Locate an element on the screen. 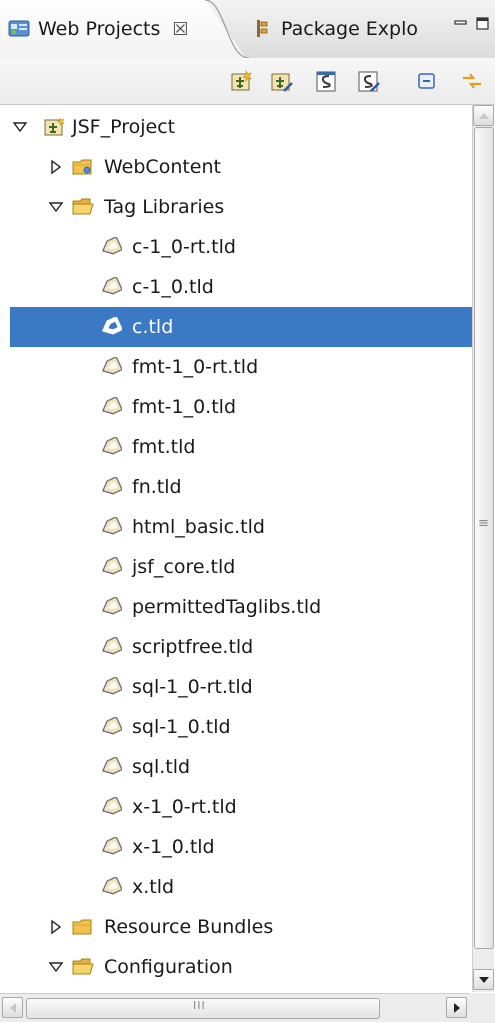  arrow-up-icon is located at coordinates (483, 115).